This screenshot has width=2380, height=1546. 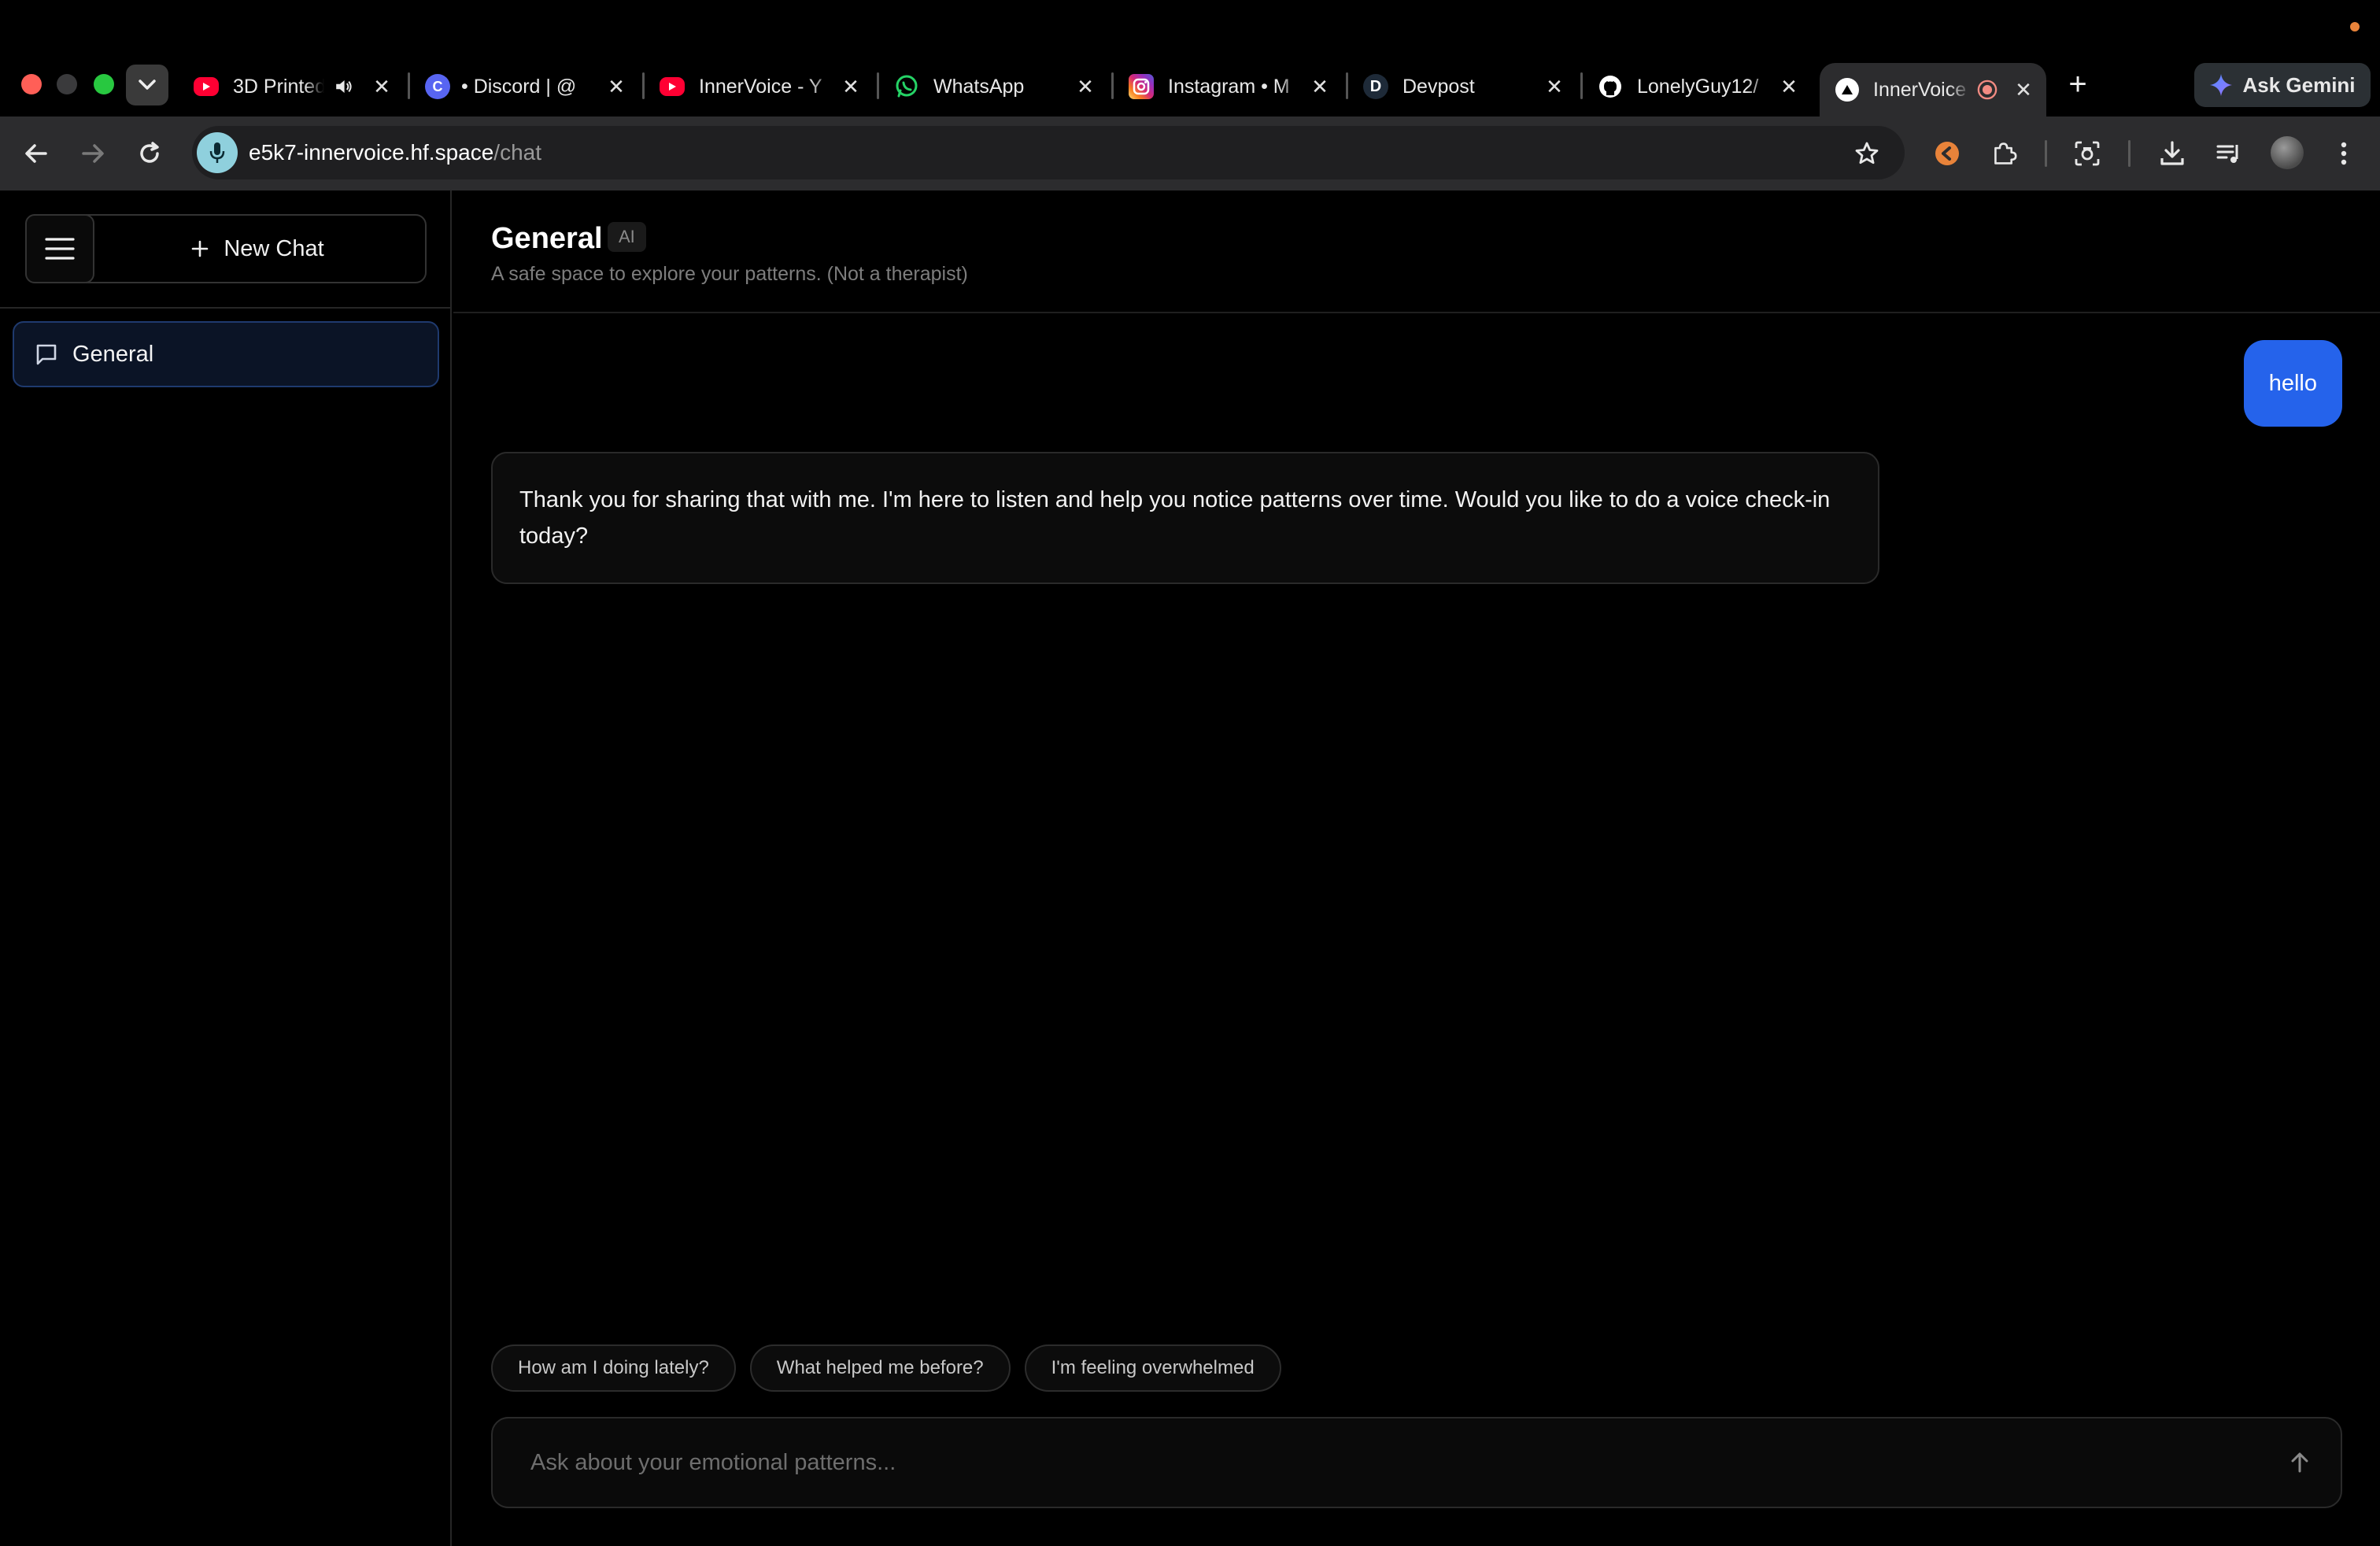 I want to click on downloads-button, so click(x=2172, y=153).